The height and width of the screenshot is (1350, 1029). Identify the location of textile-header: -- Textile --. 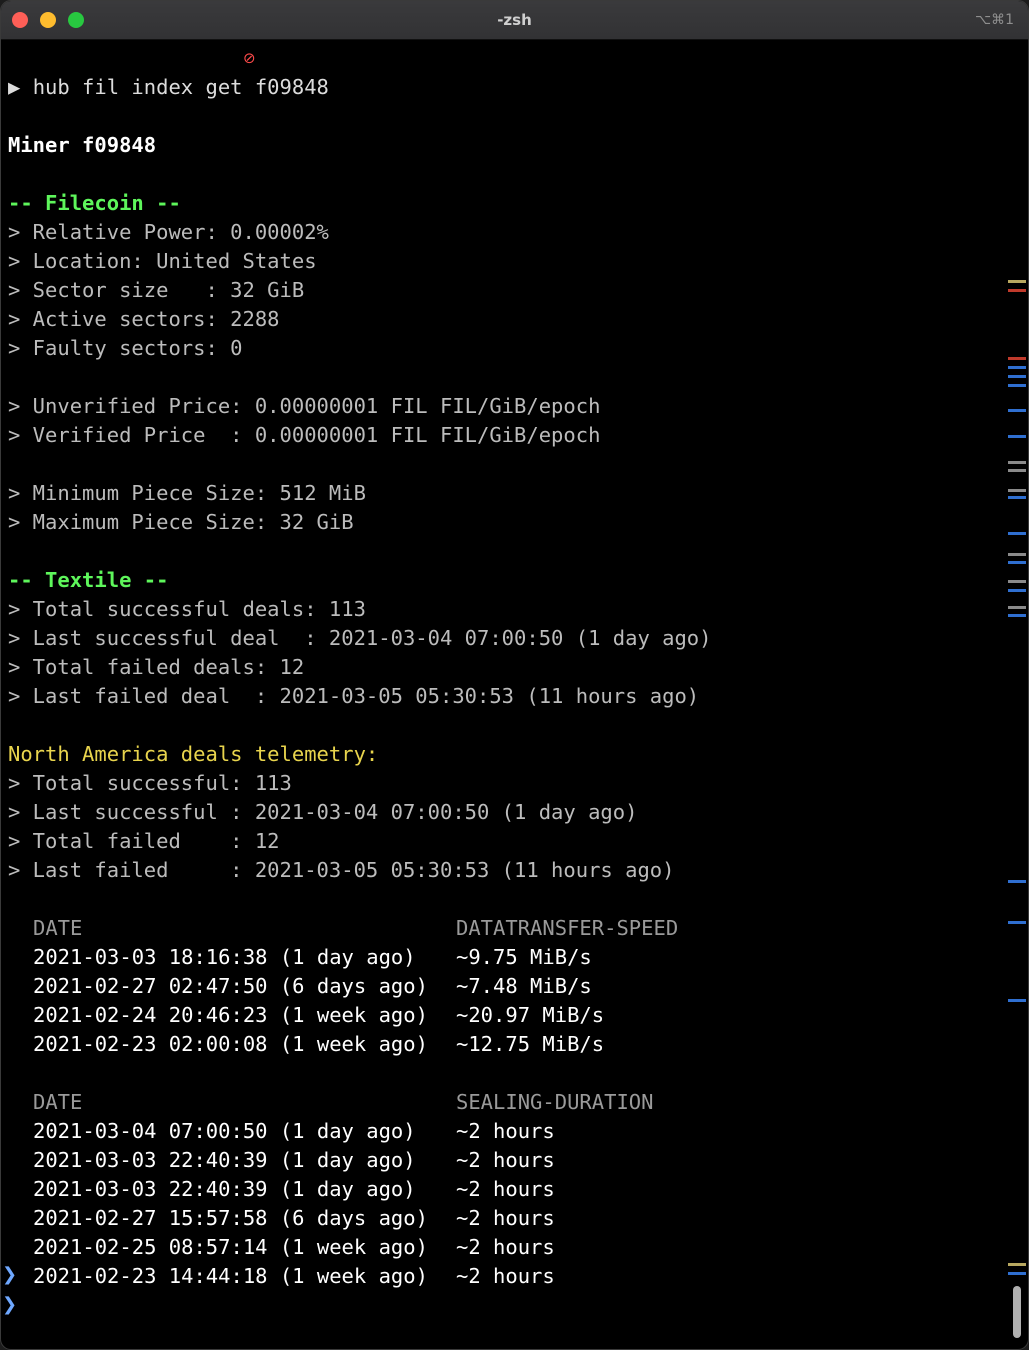
(88, 580).